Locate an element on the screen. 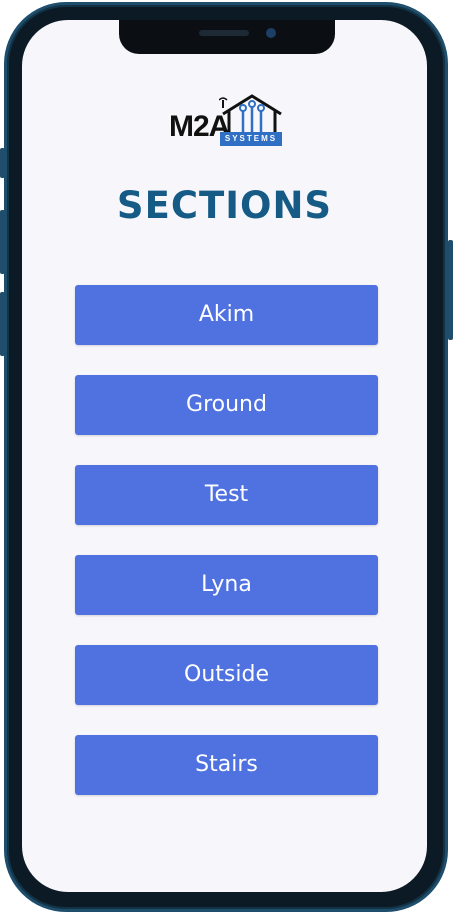 The image size is (453, 915). section-button-akim: Akim is located at coordinates (226, 315).